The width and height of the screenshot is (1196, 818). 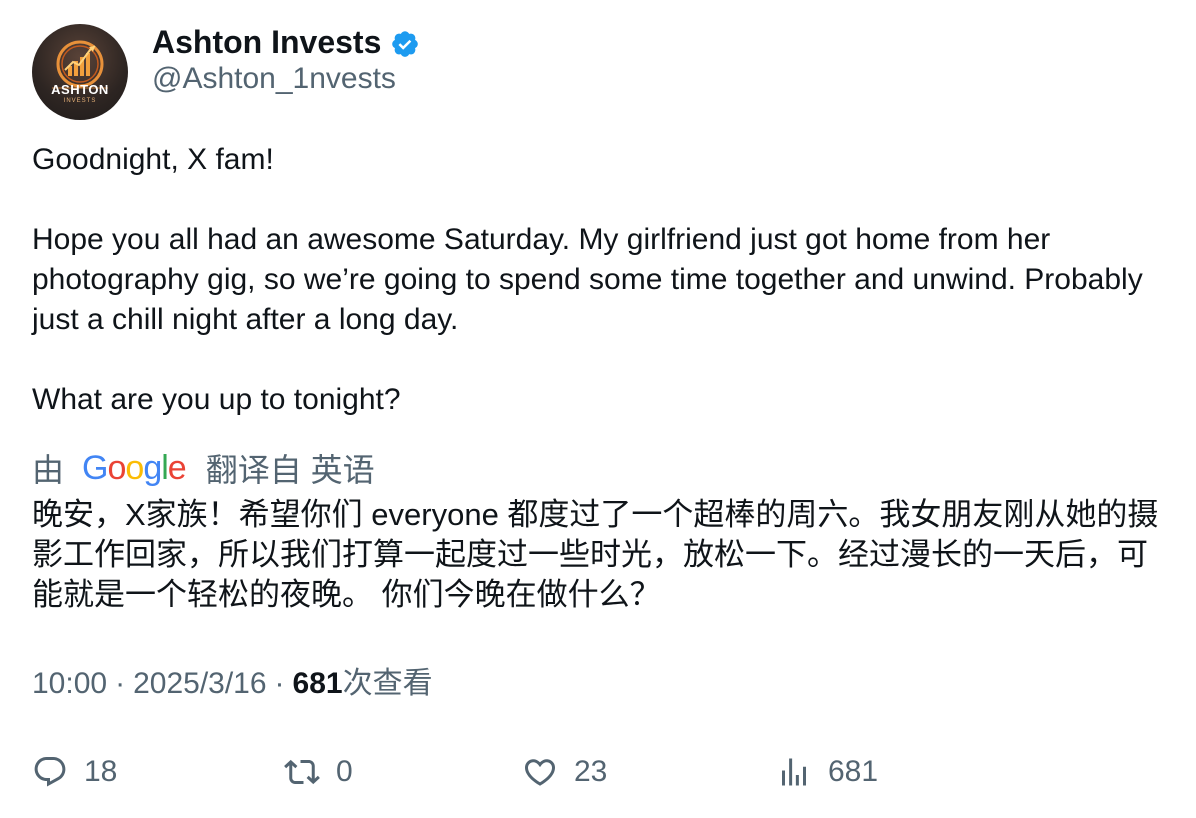 What do you see at coordinates (853, 771) in the screenshot?
I see `views-action-count: 681` at bounding box center [853, 771].